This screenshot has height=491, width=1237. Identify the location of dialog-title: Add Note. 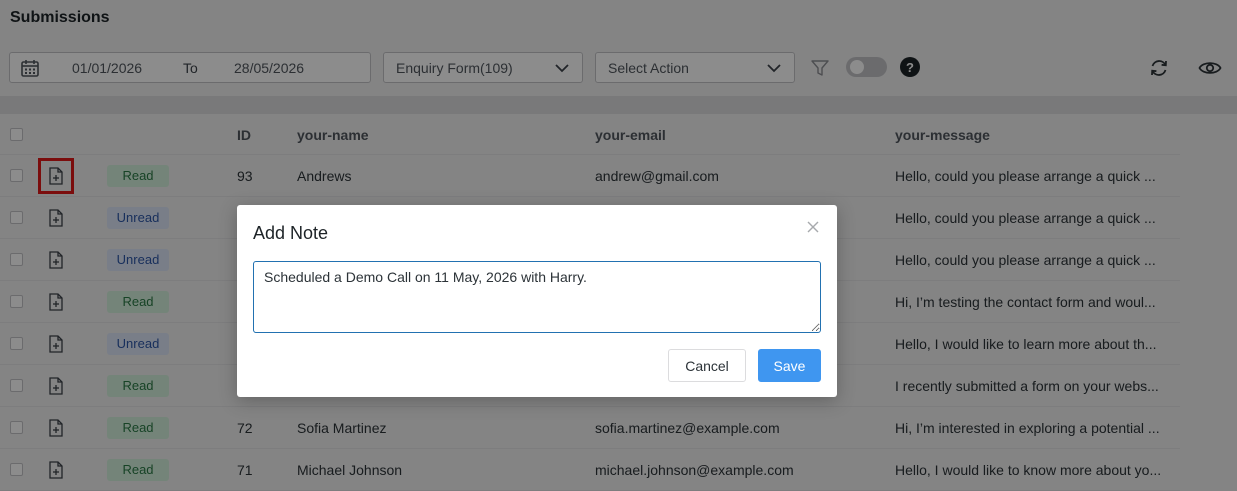
(291, 233).